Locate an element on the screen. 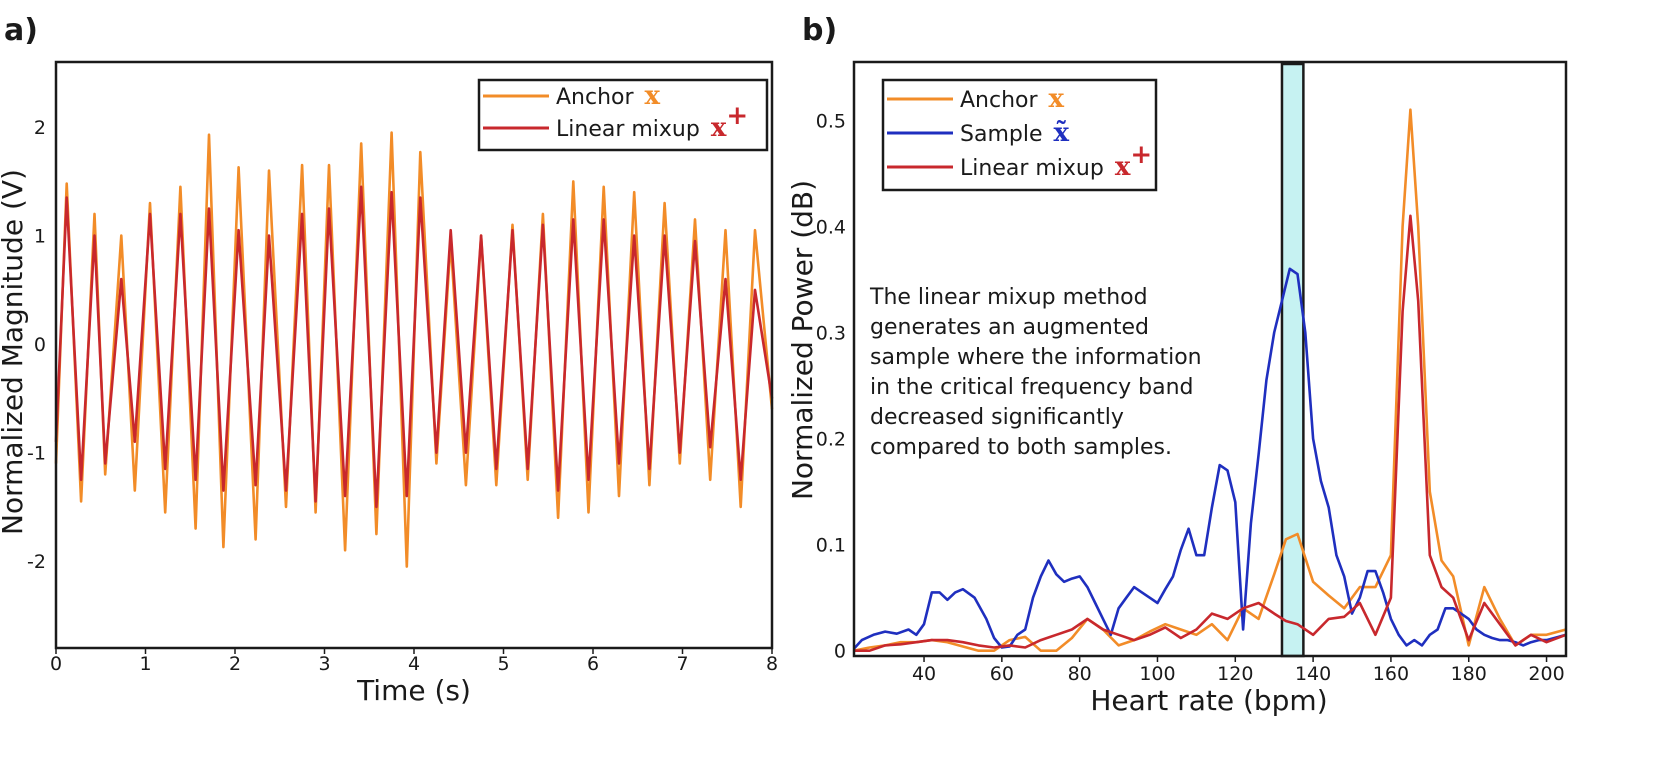  panel-b-y-tick-label: 0.2 is located at coordinates (831, 440).